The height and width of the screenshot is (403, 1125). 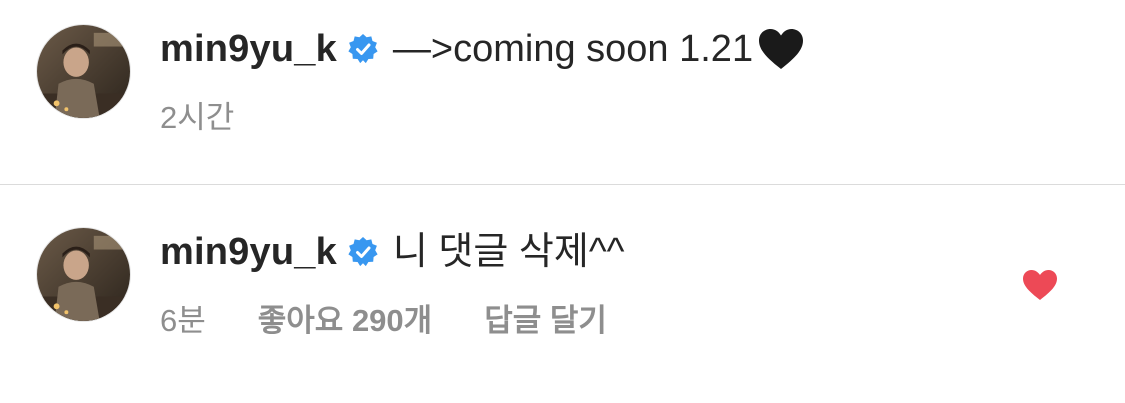 What do you see at coordinates (508, 252) in the screenshot?
I see `comment-text: 니 댓글 삭제^^` at bounding box center [508, 252].